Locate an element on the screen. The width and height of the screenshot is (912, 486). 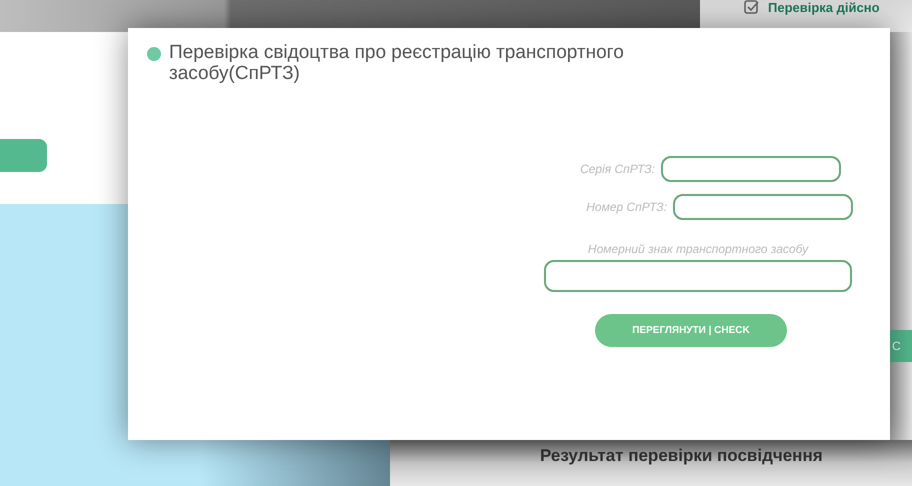
menu-link: Перевірка дійсно is located at coordinates (824, 7).